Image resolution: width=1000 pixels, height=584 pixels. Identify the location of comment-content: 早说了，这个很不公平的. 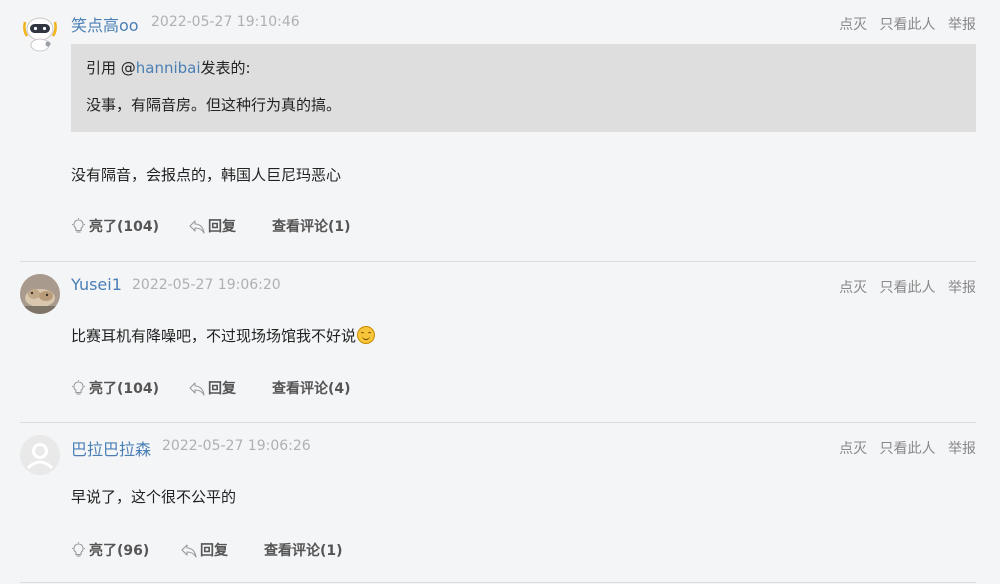
(154, 497).